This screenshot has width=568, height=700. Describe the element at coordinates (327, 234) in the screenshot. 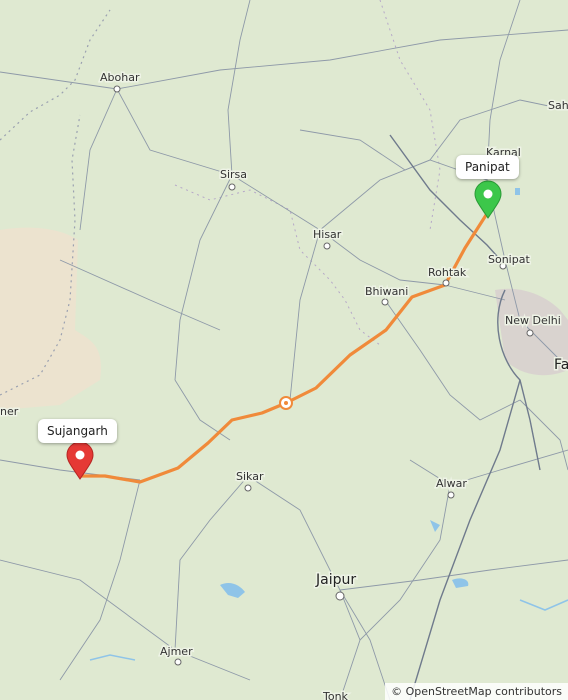

I see `city-label-hisar: Hisar` at that location.